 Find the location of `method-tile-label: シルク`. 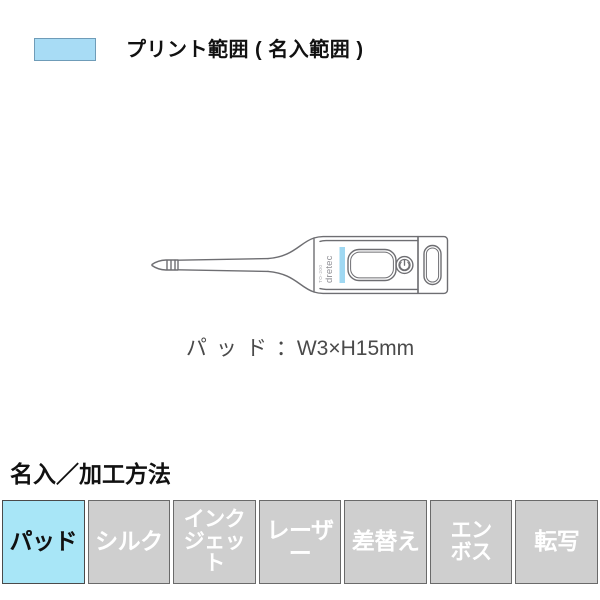

method-tile-label: シルク is located at coordinates (129, 541).